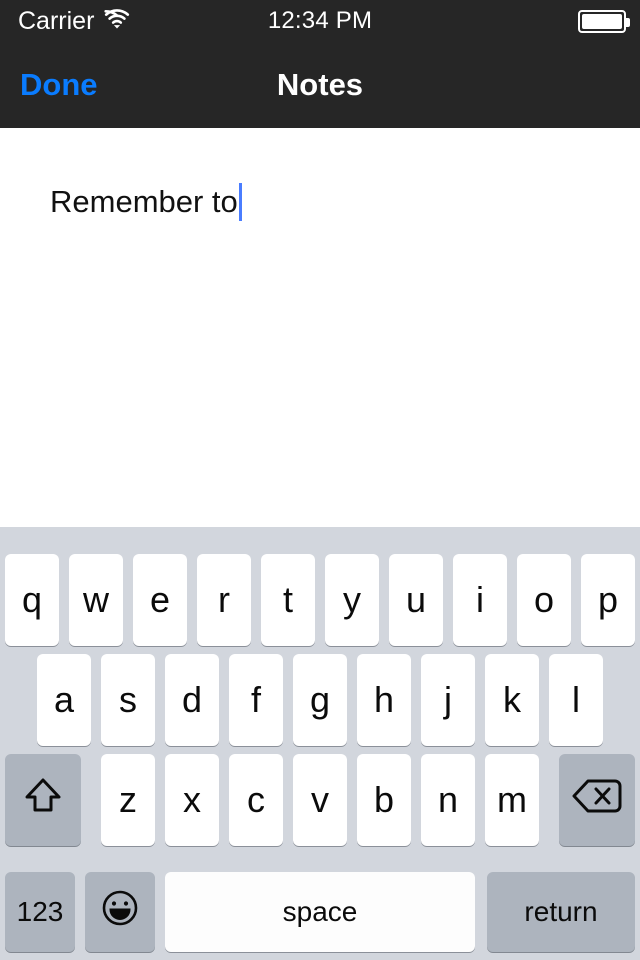  I want to click on key-v: v, so click(320, 800).